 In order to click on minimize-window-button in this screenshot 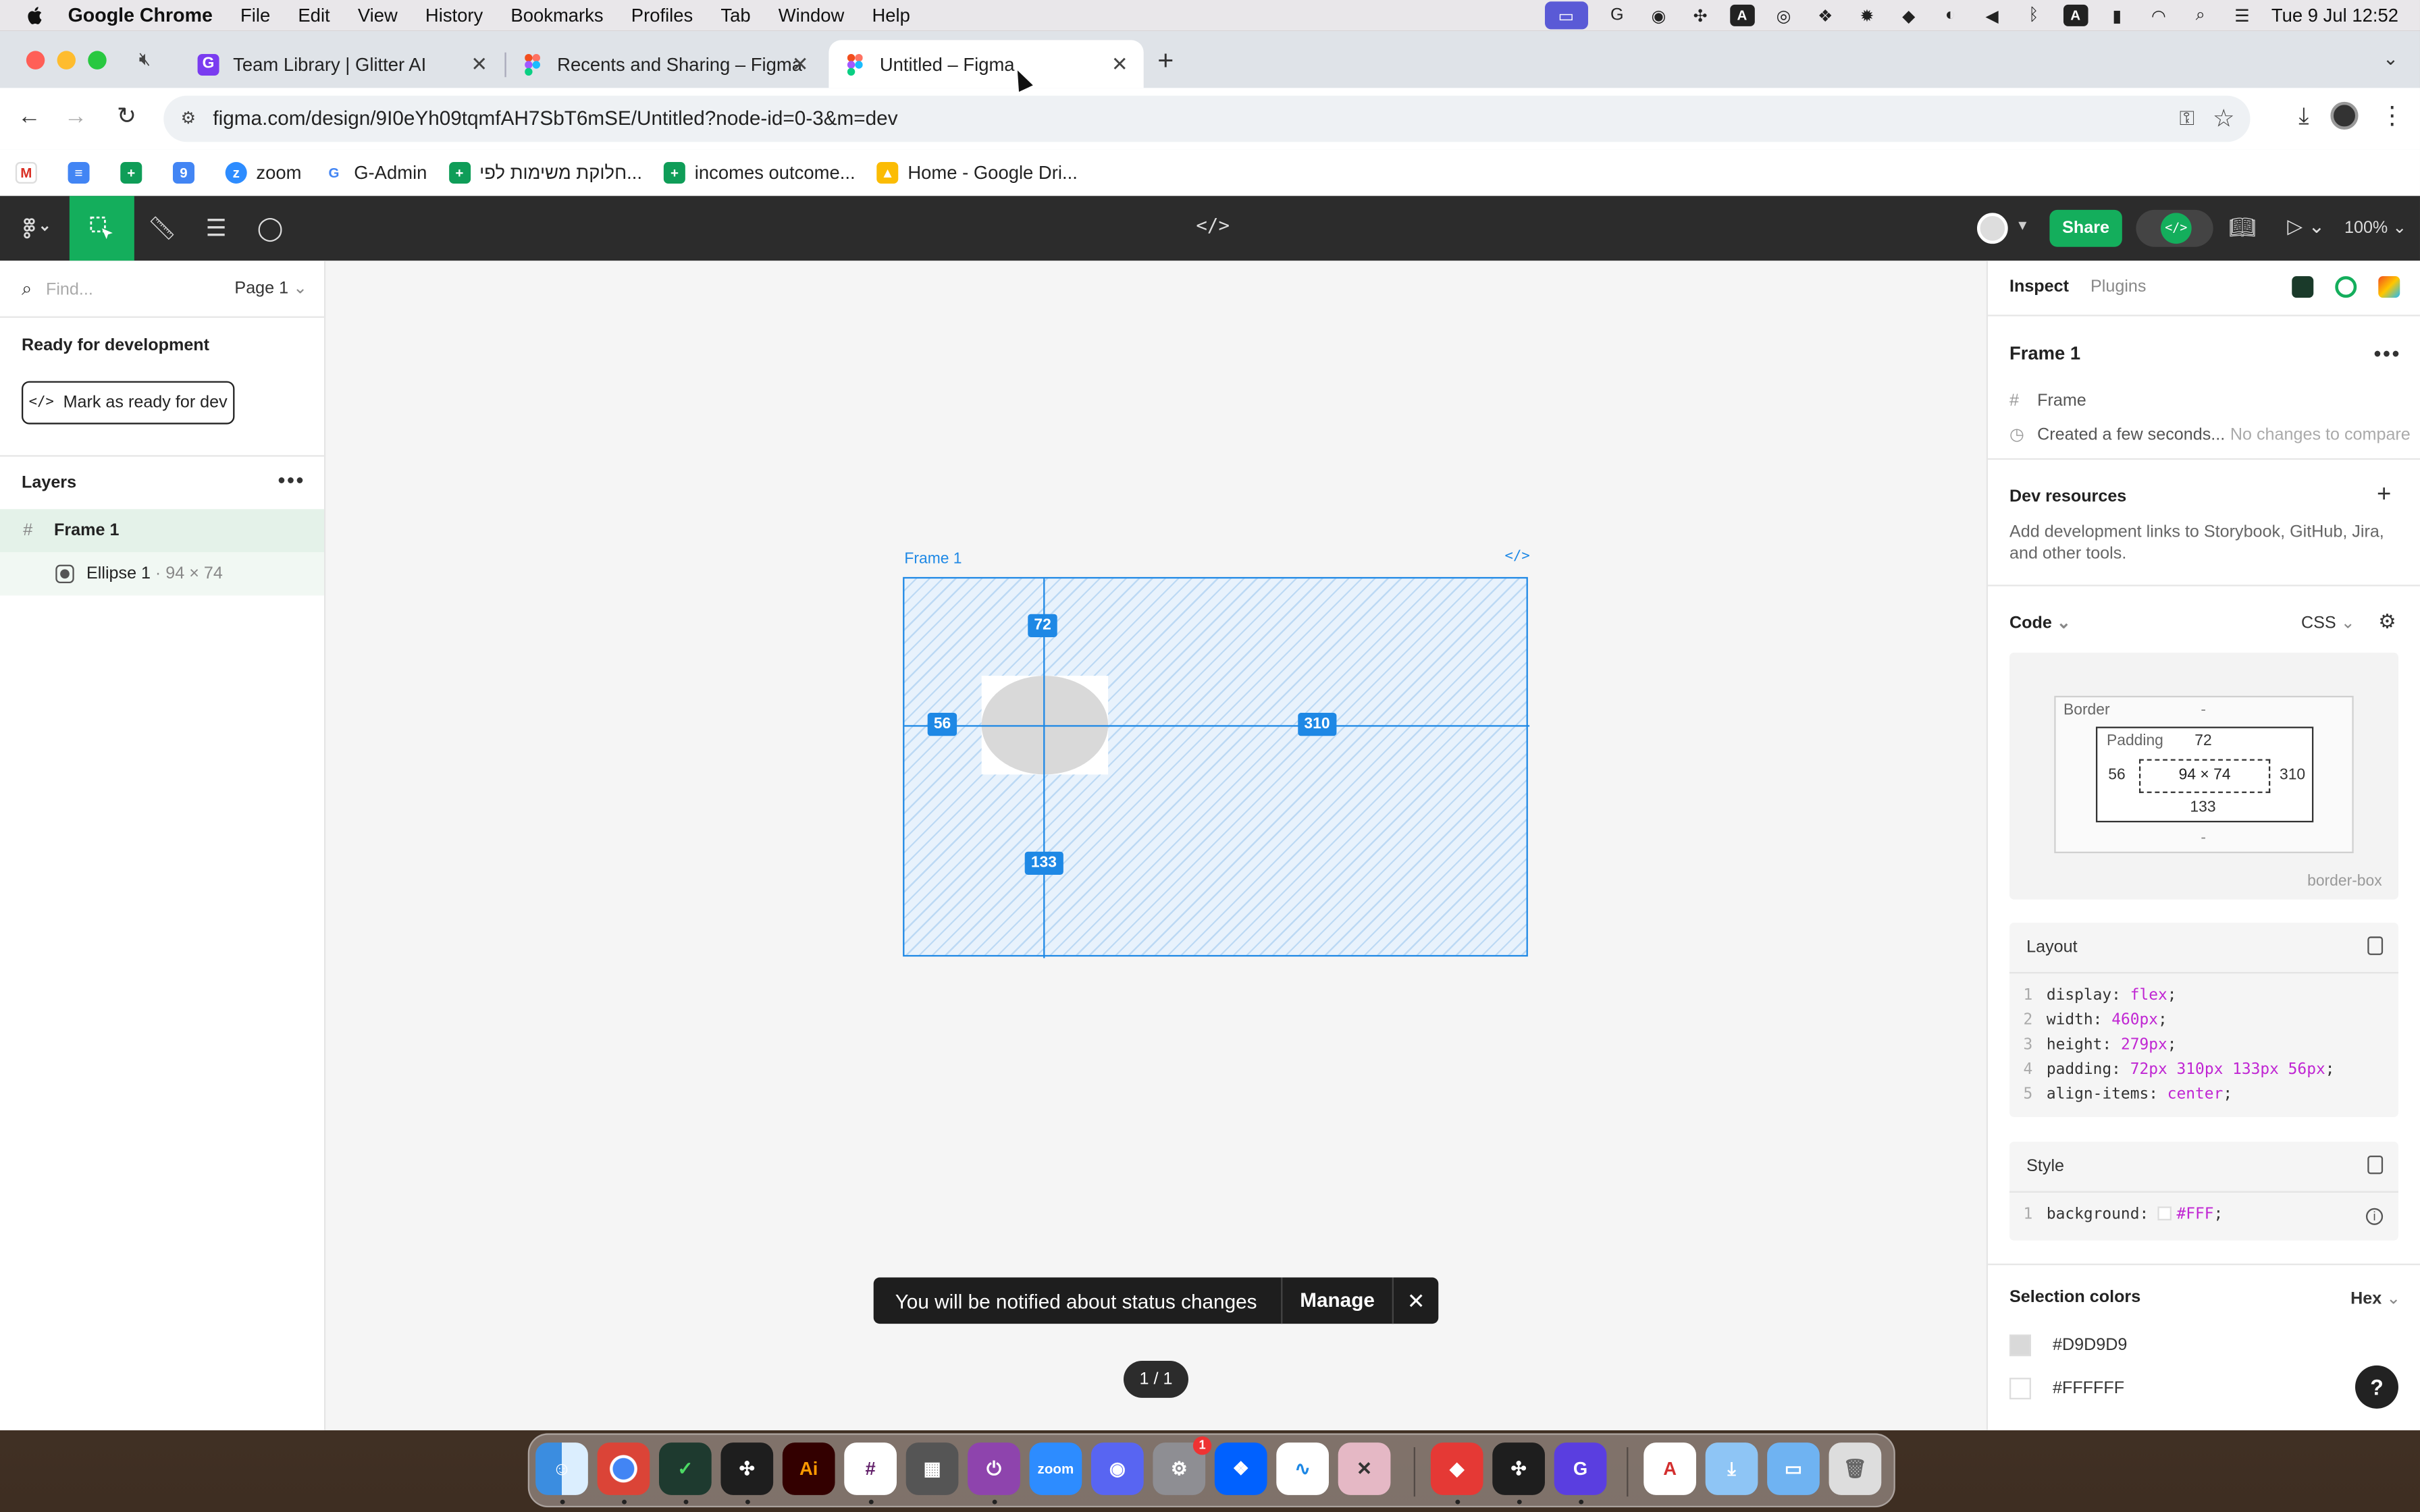, I will do `click(66, 60)`.